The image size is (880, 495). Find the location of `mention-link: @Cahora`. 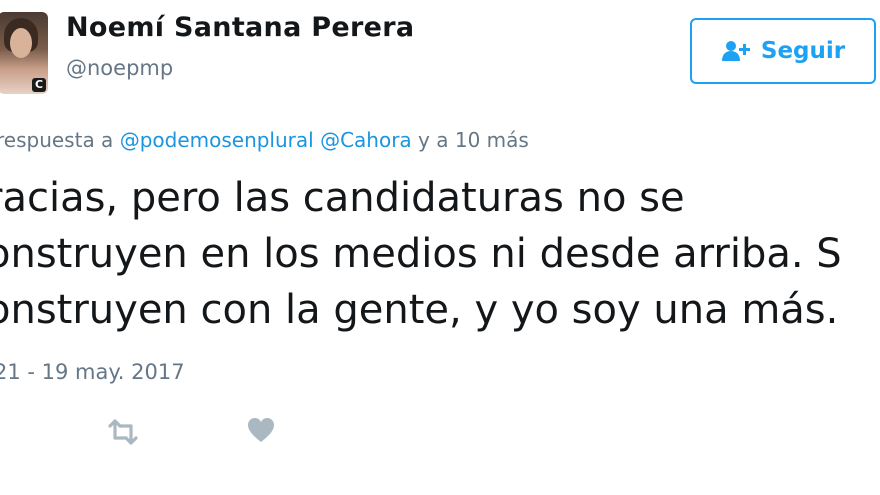

mention-link: @Cahora is located at coordinates (366, 140).